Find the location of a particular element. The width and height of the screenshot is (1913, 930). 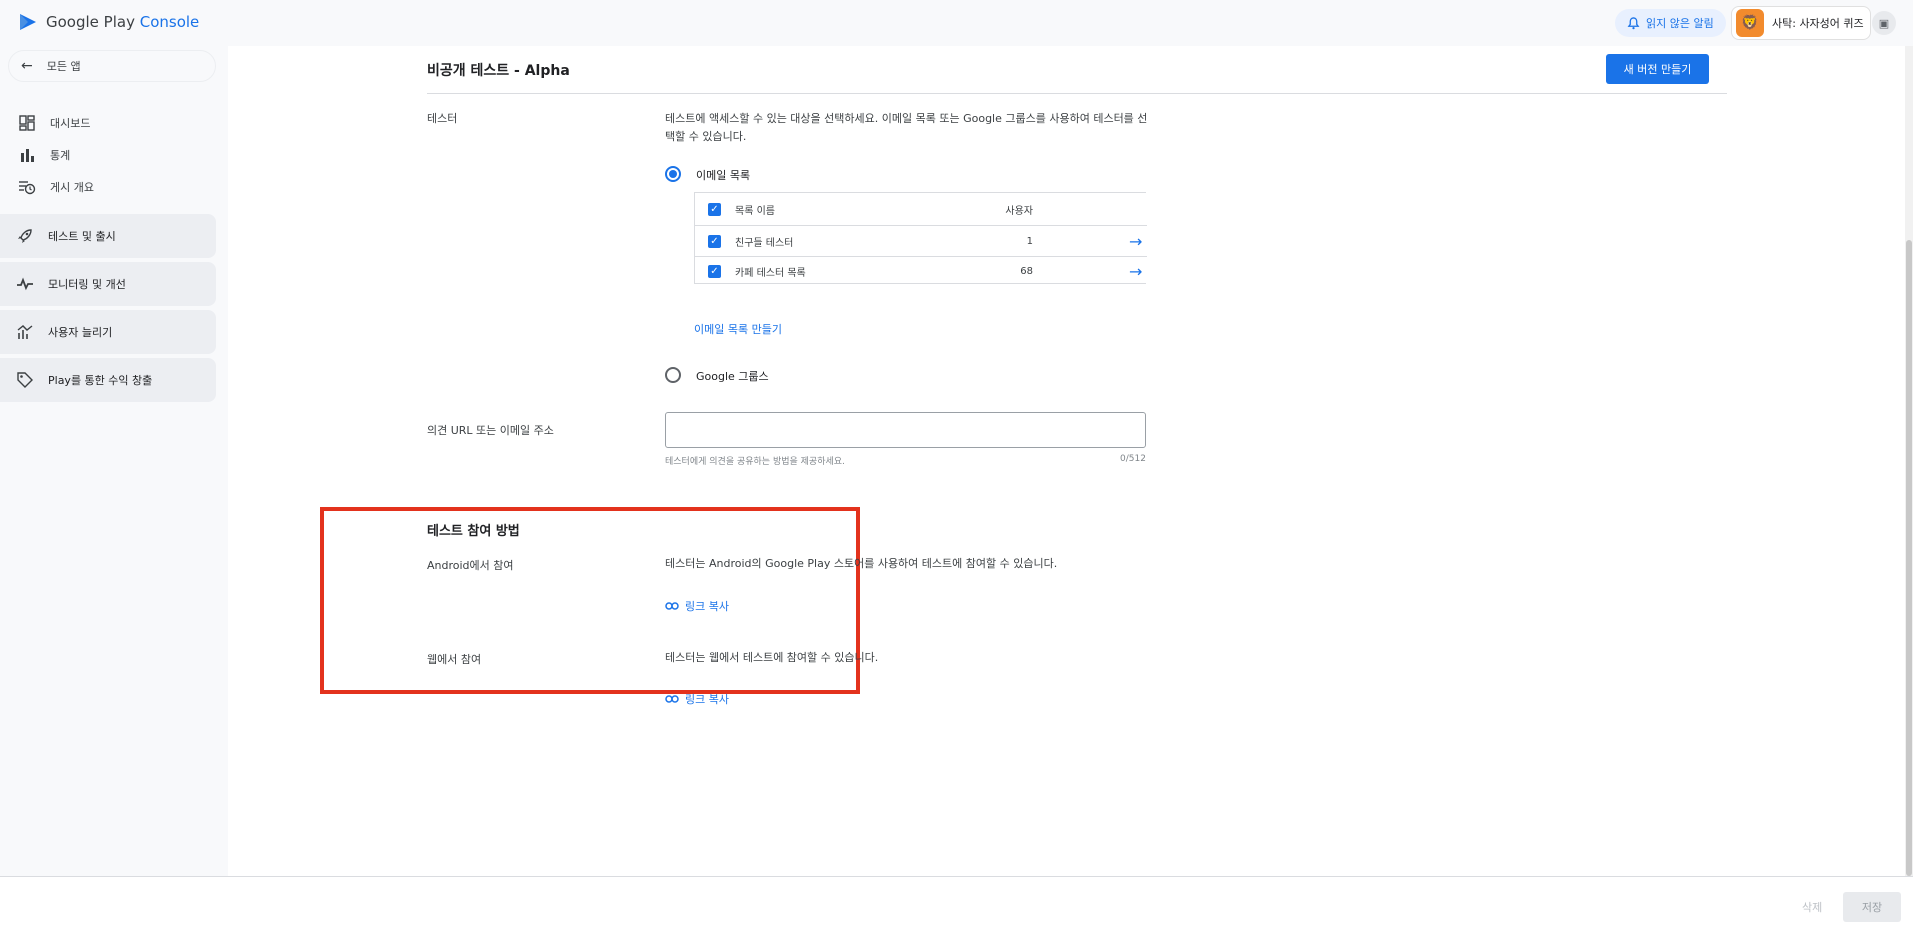

web-join-description: 테스터는 웹에서 테스트에 참여할 수 있습니다. is located at coordinates (772, 657).